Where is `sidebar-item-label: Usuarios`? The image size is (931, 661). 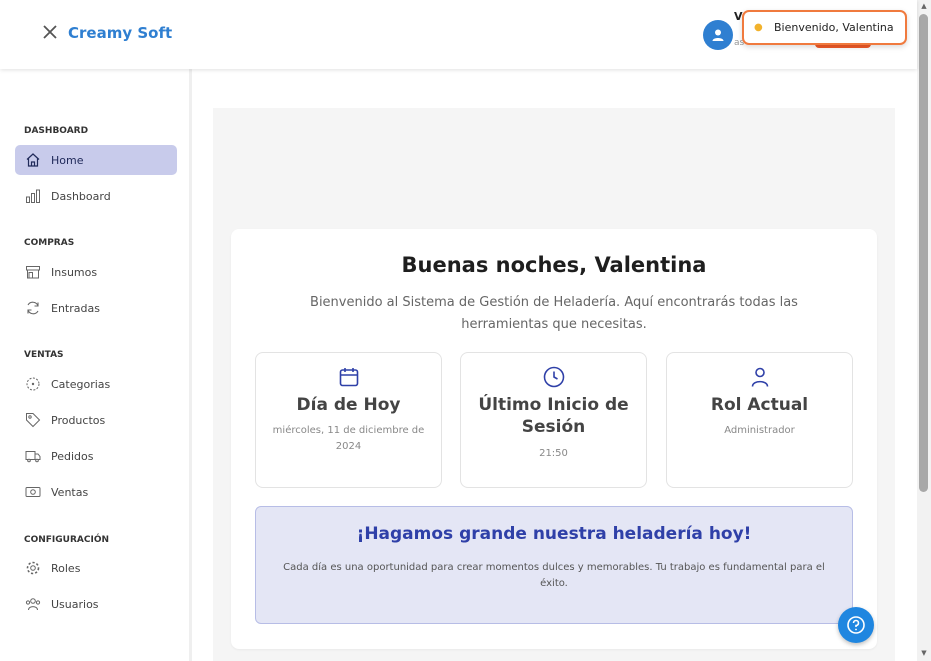 sidebar-item-label: Usuarios is located at coordinates (75, 604).